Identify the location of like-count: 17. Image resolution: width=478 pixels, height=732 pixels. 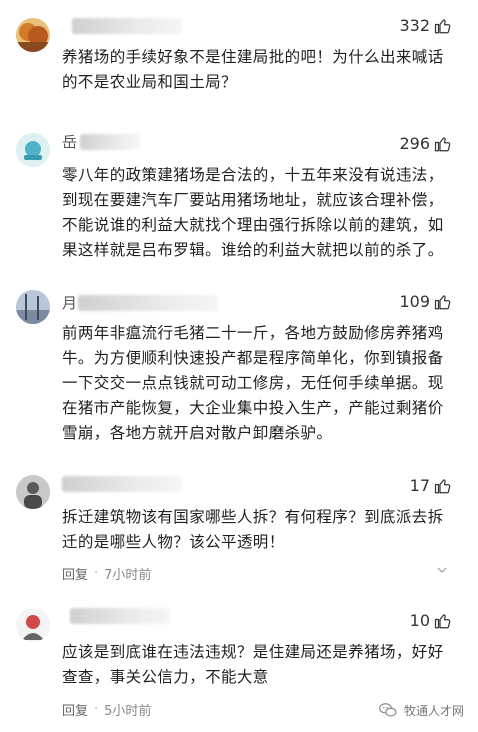
(419, 485).